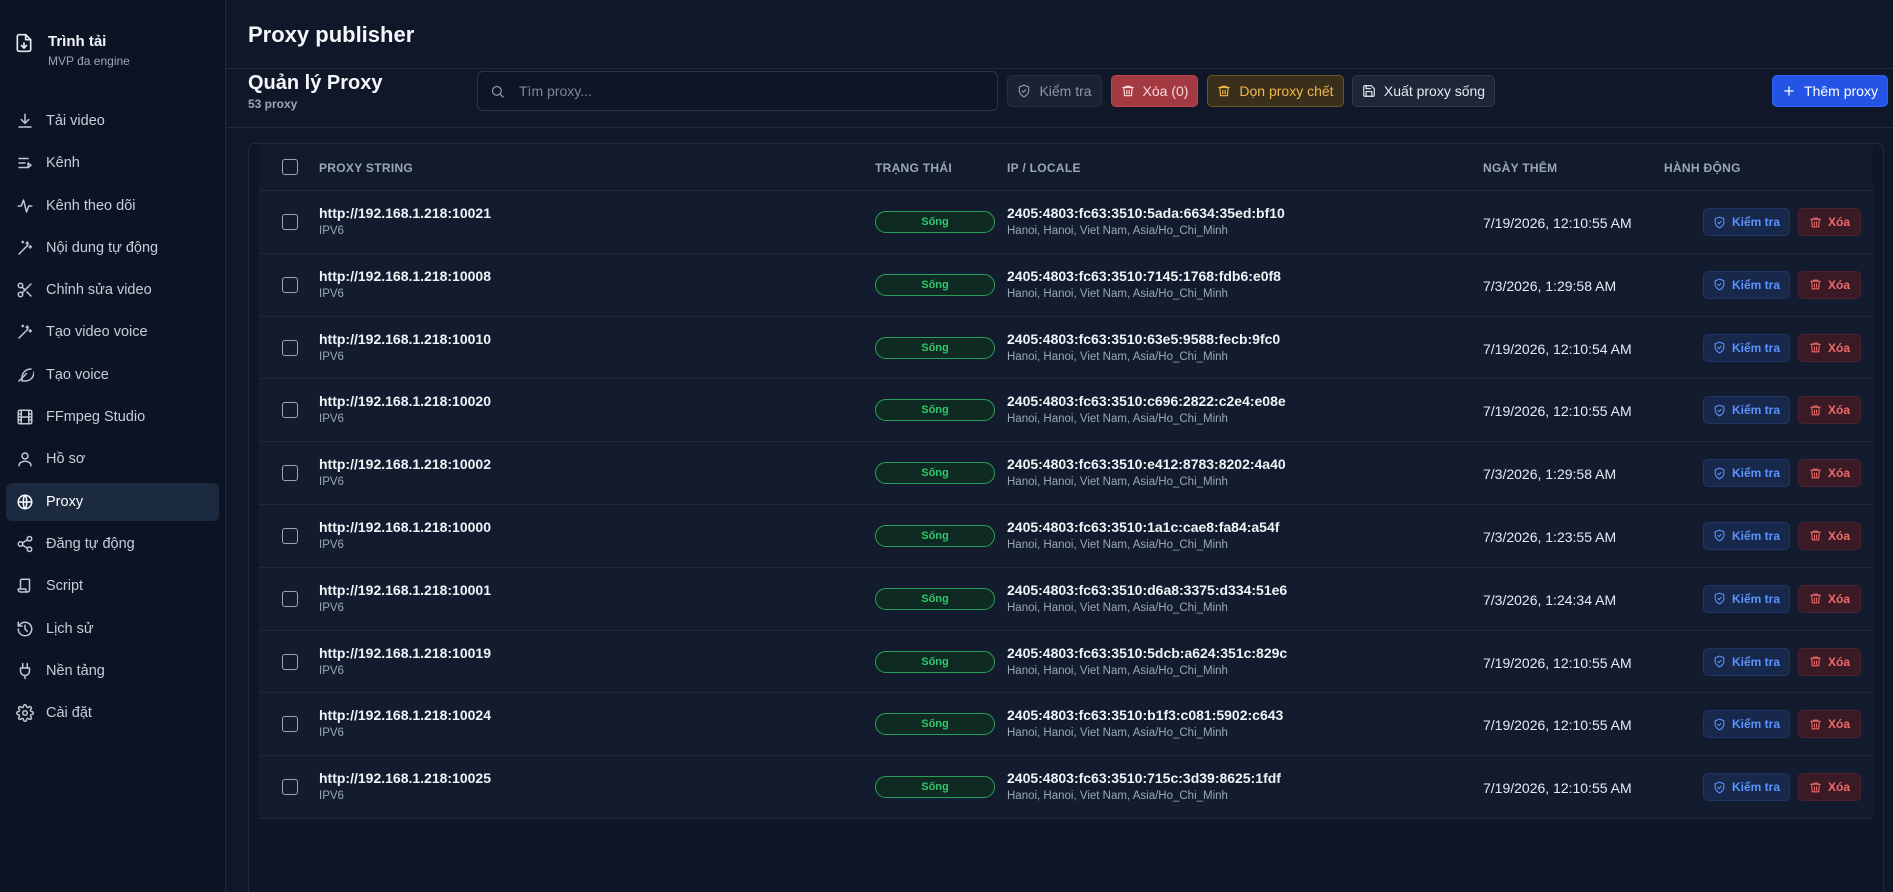 The image size is (1893, 892). I want to click on ip-address: 2405:4803:fc63:3510:5dcb:a624:351c:829c, so click(1147, 652).